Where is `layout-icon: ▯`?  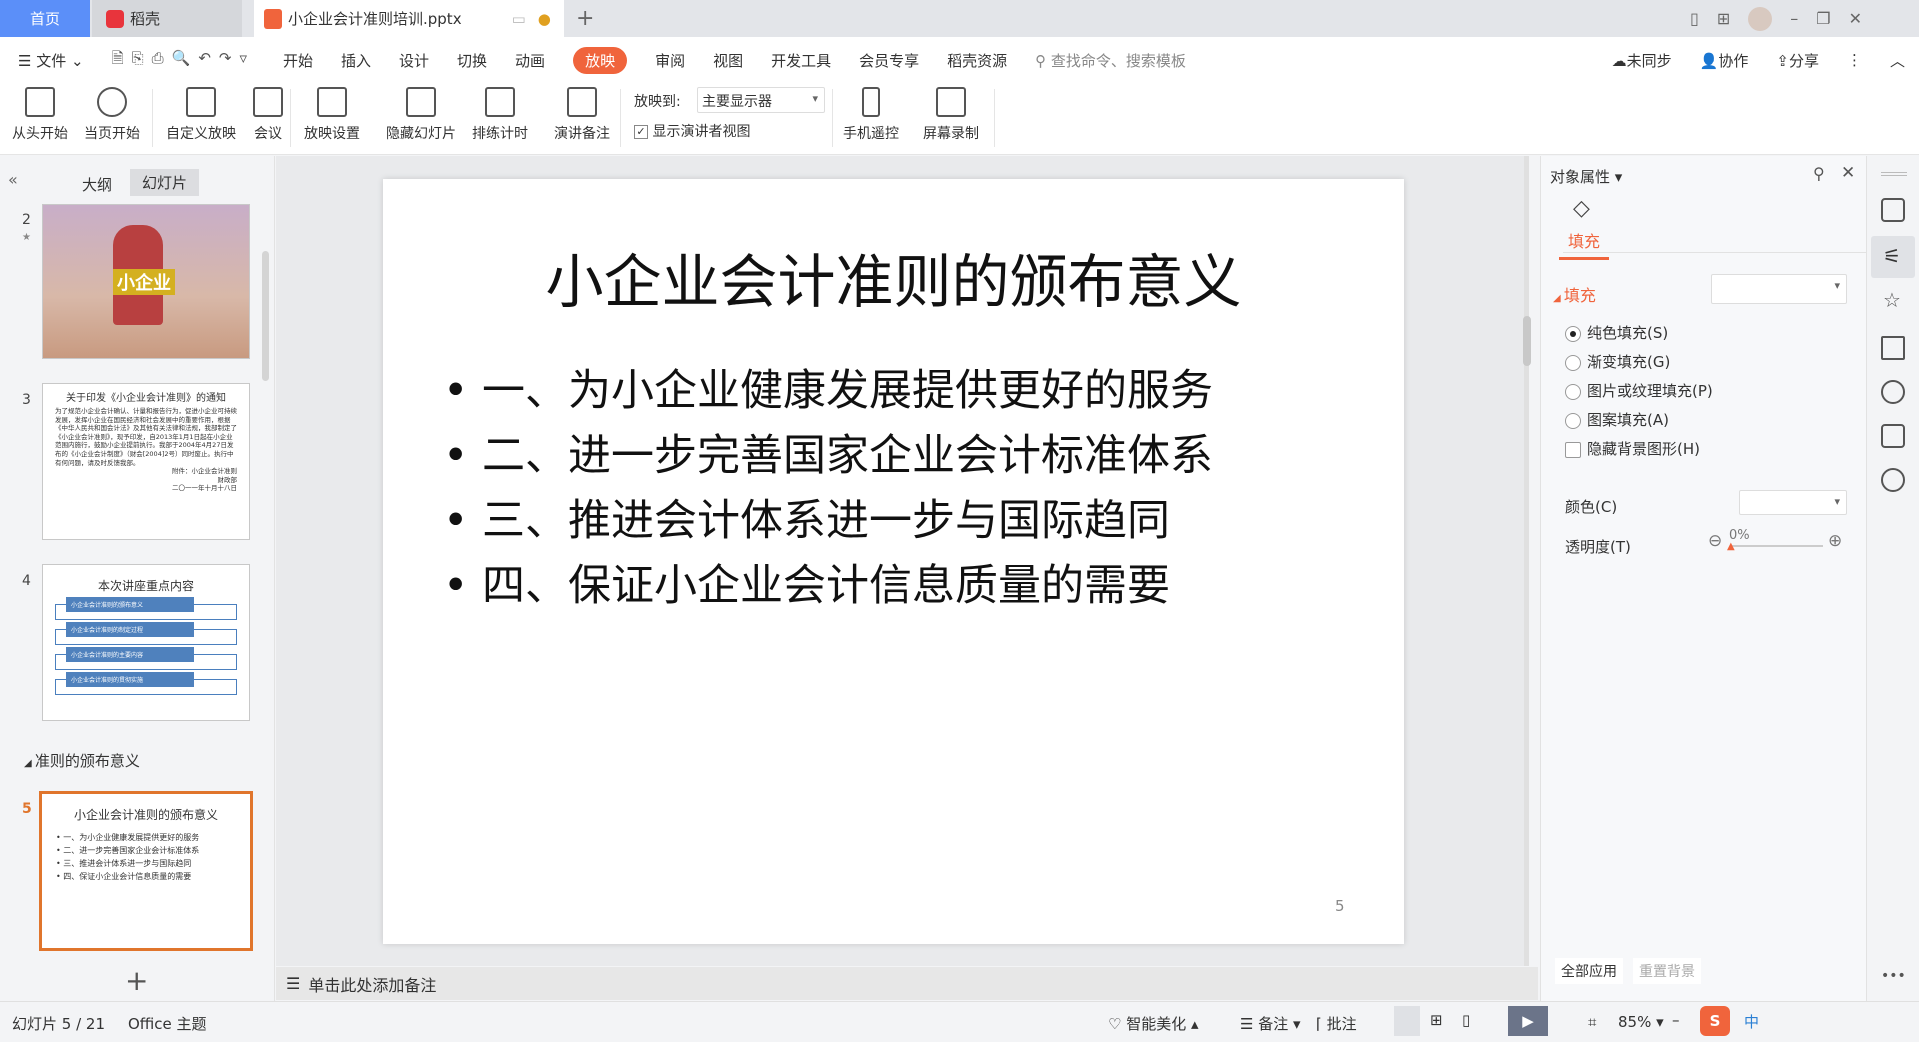 layout-icon: ▯ is located at coordinates (1694, 18).